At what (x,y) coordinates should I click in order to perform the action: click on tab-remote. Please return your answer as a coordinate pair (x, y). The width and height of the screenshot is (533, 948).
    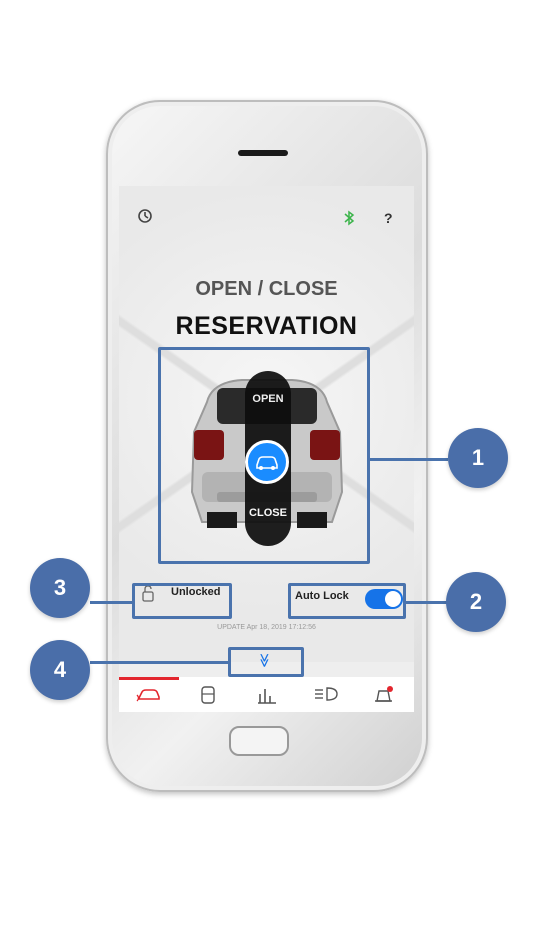
    Looking at the image, I should click on (149, 696).